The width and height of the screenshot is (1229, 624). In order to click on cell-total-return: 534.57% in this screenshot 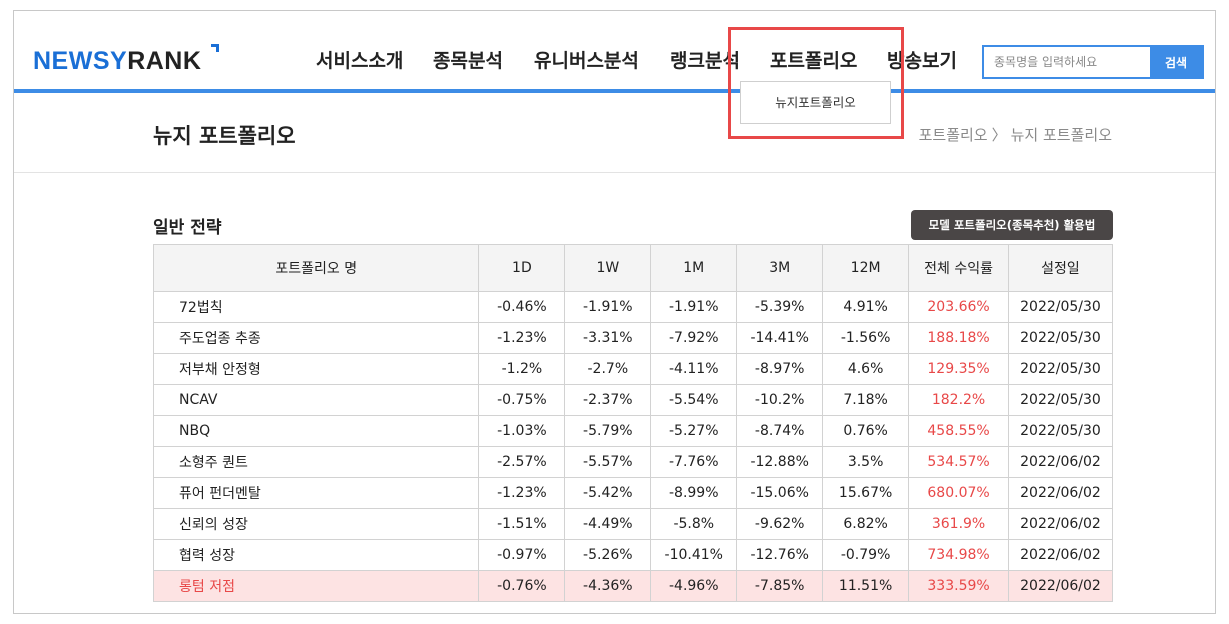, I will do `click(958, 462)`.